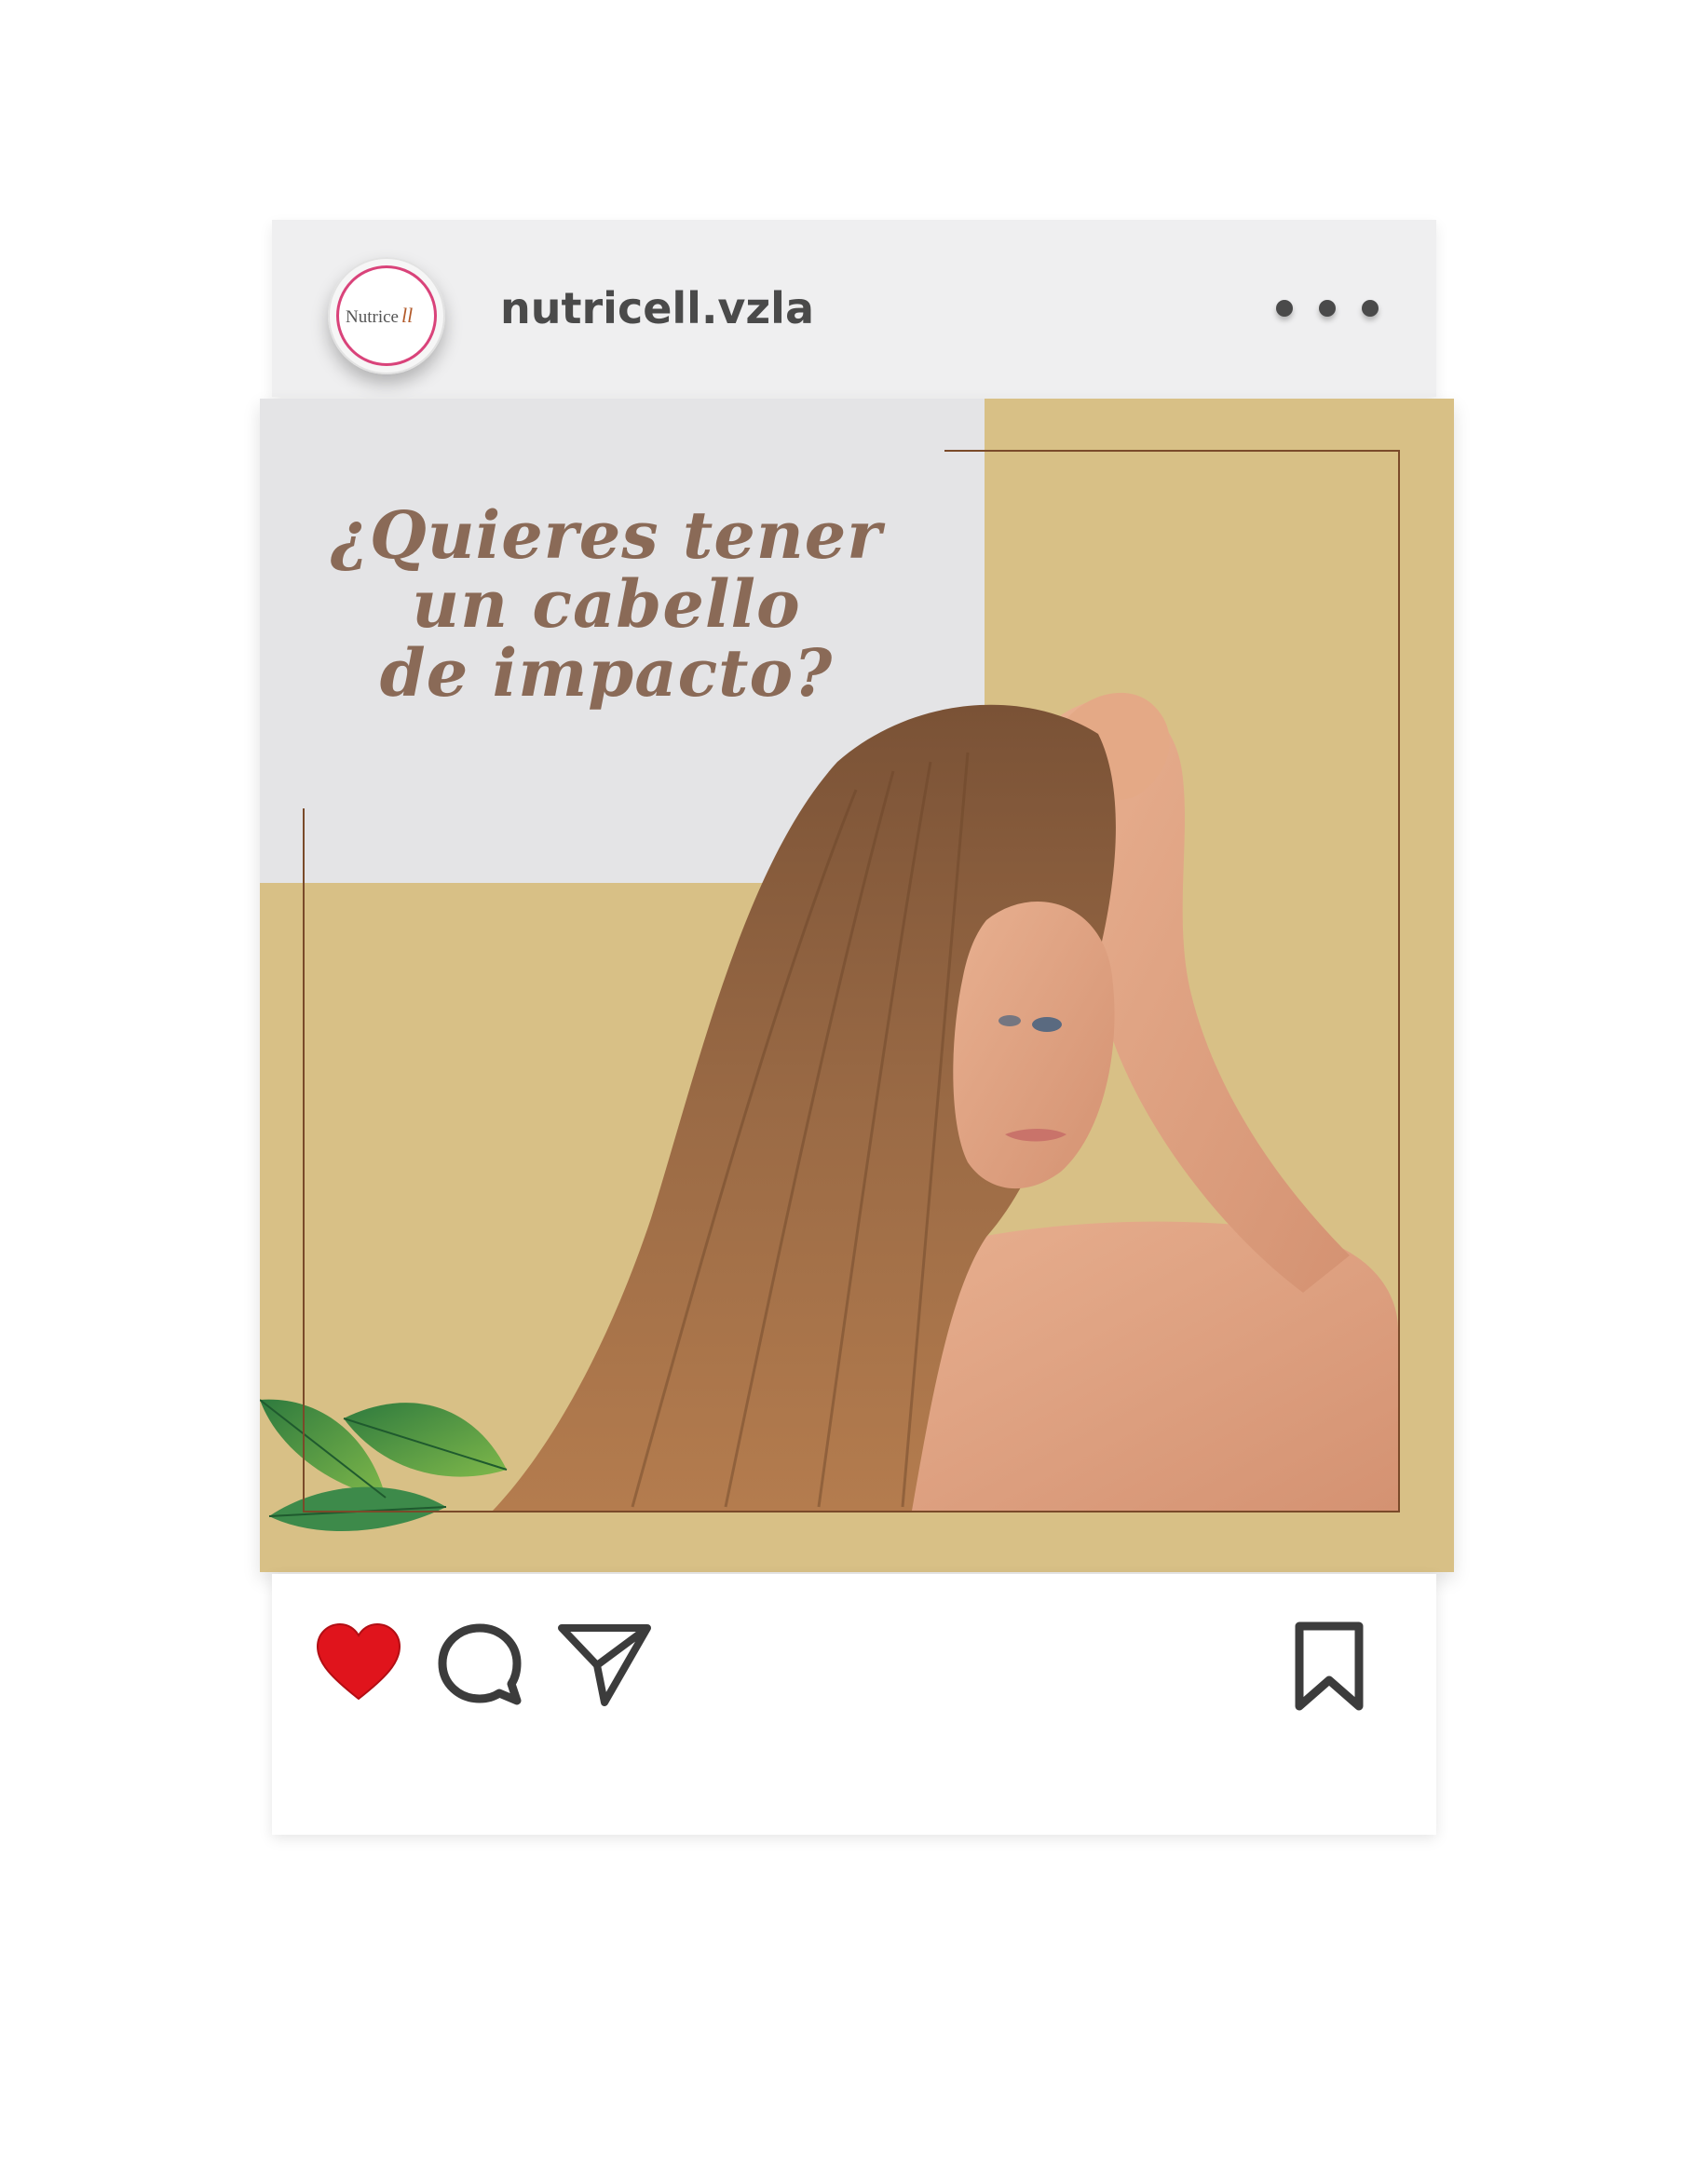 The height and width of the screenshot is (2184, 1698). I want to click on bookmark-icon, so click(1329, 1666).